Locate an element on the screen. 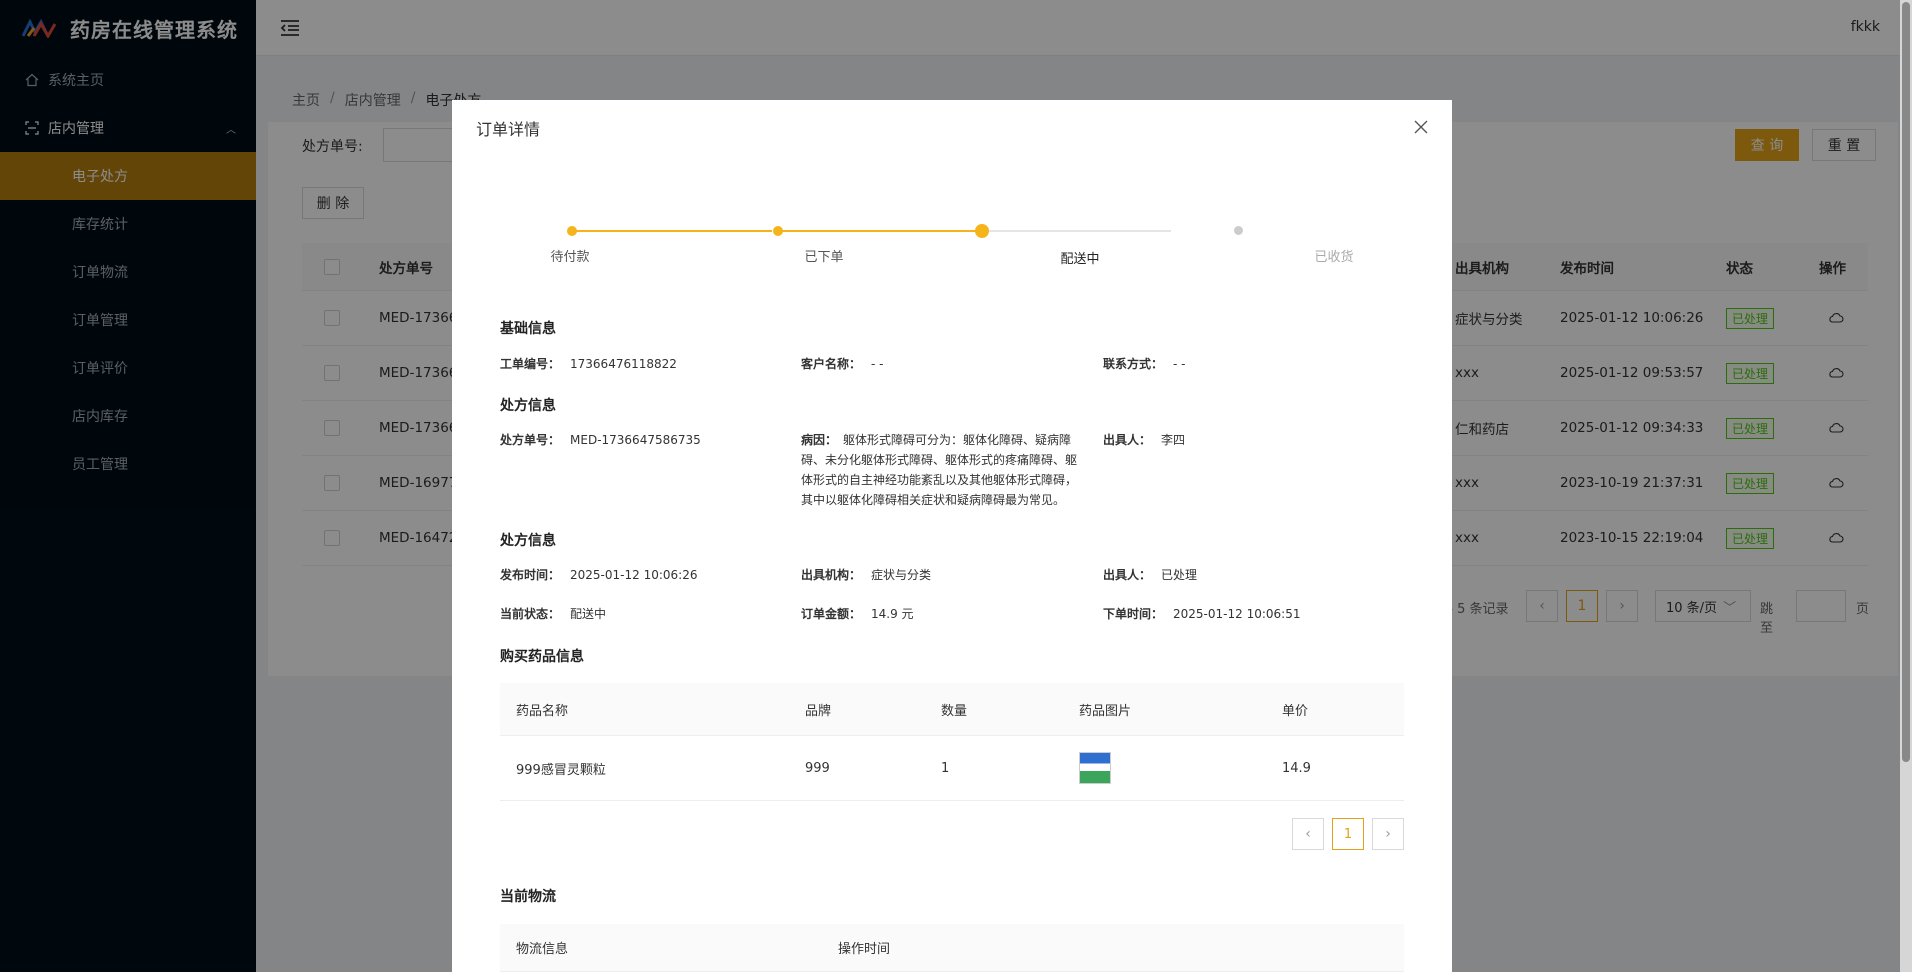 The height and width of the screenshot is (972, 1912). order-time-field: 下单时间： 2025-01-12 10:06:51 is located at coordinates (1201, 614).